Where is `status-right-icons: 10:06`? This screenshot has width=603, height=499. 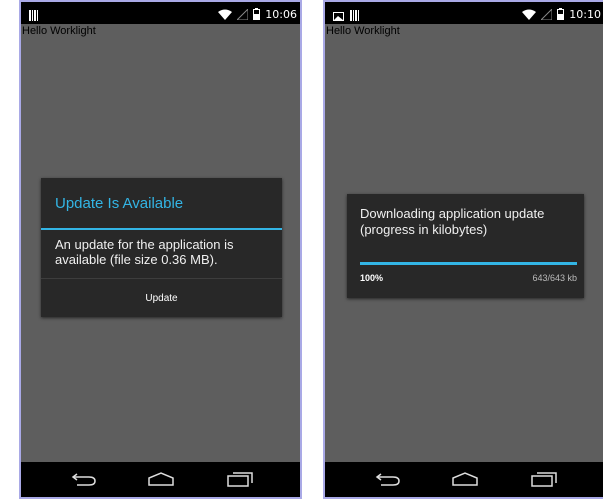 status-right-icons: 10:06 is located at coordinates (257, 14).